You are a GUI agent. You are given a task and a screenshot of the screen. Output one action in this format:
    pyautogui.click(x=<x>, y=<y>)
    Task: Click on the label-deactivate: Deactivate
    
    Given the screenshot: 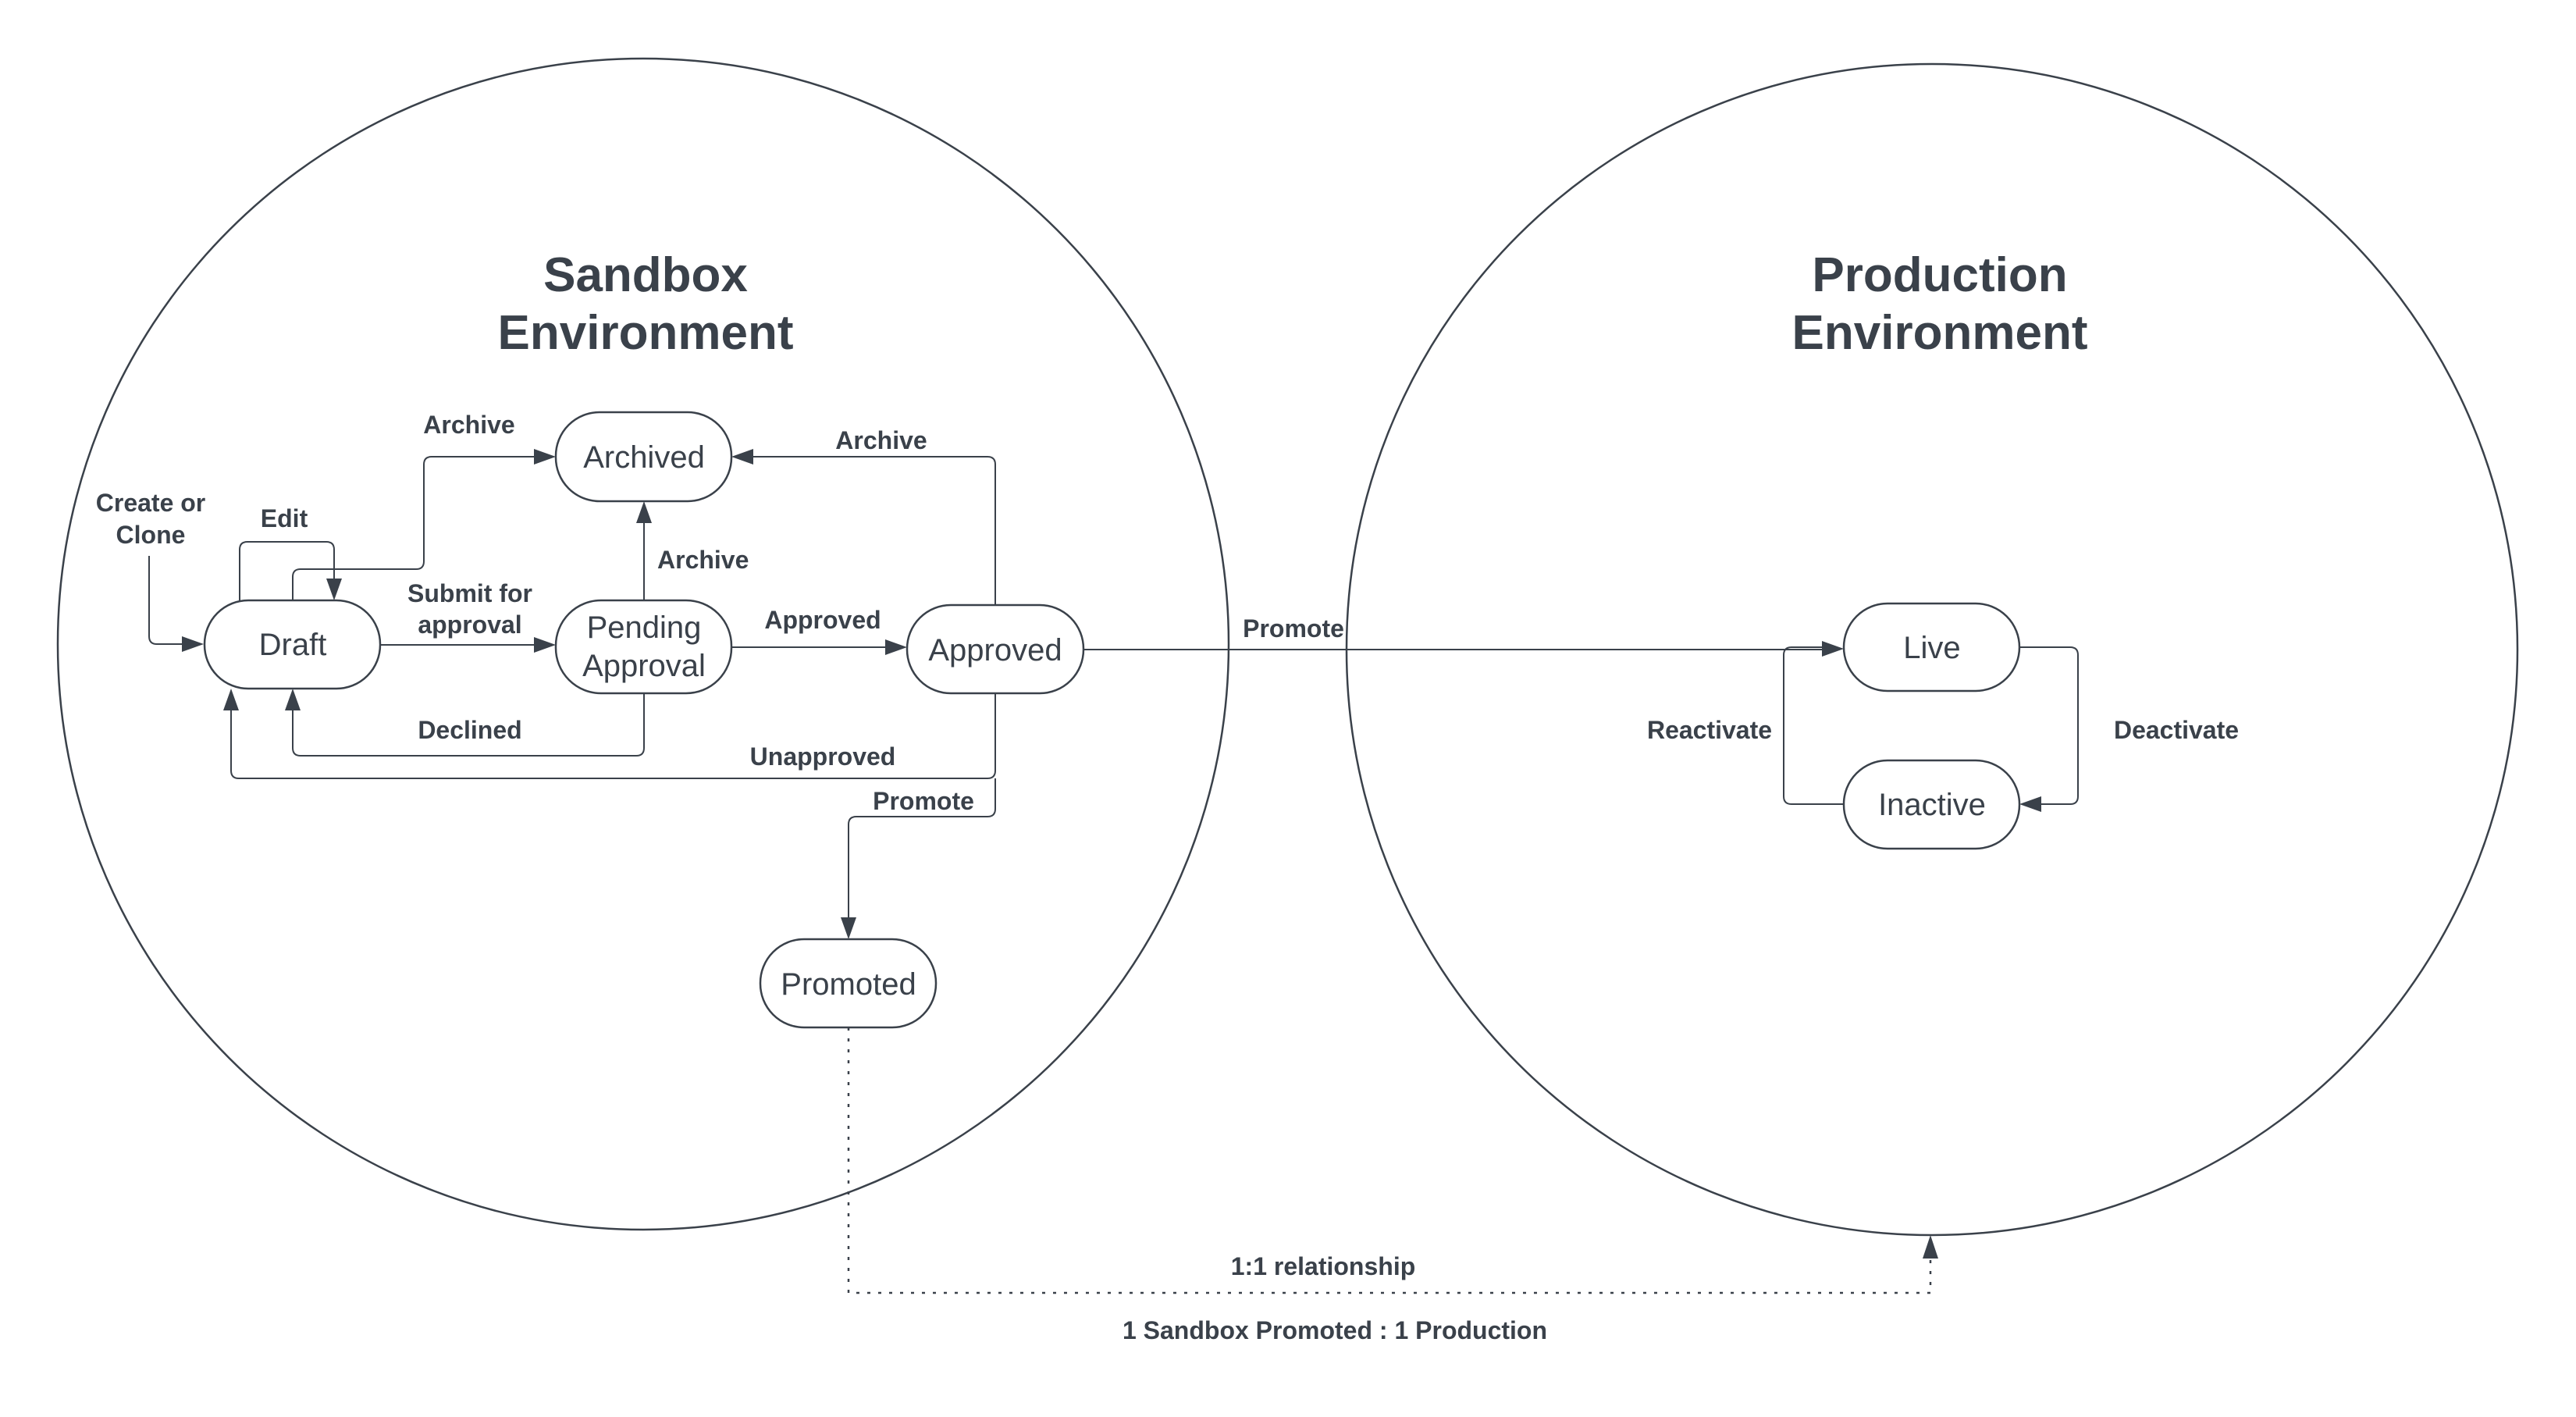 What is the action you would take?
    pyautogui.click(x=2176, y=730)
    